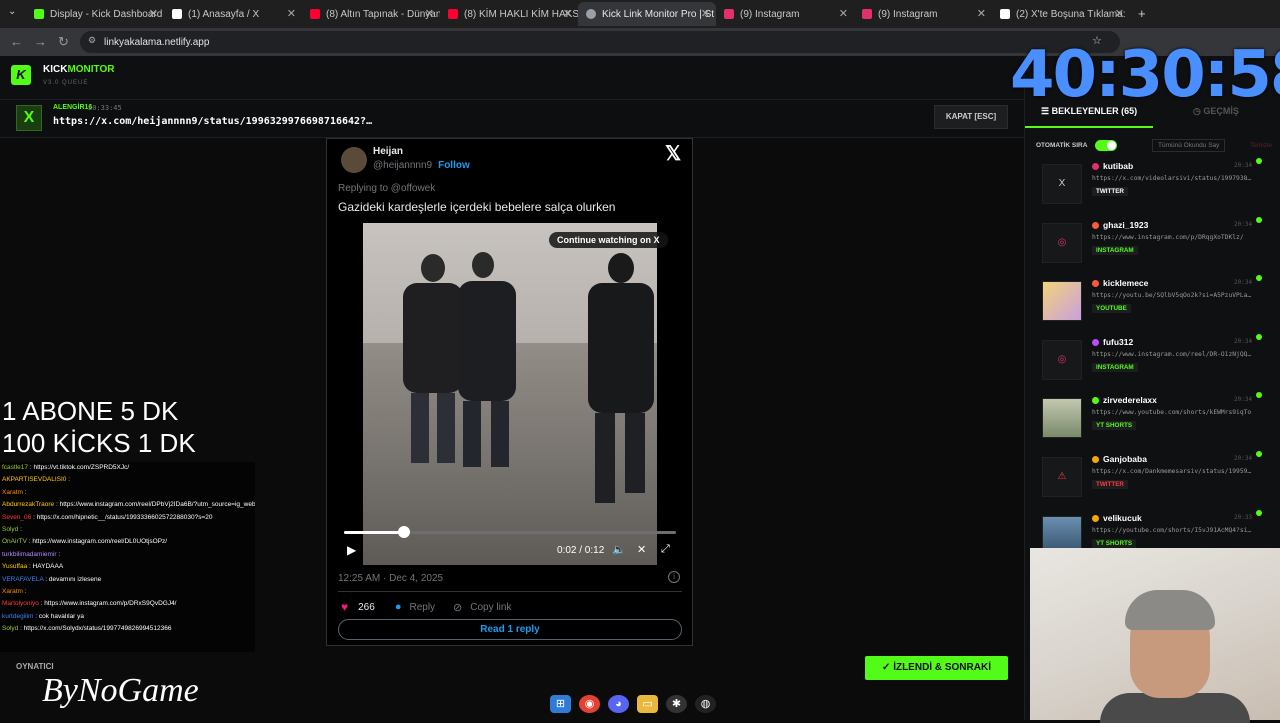  I want to click on obs-icon: ◍, so click(705, 704).